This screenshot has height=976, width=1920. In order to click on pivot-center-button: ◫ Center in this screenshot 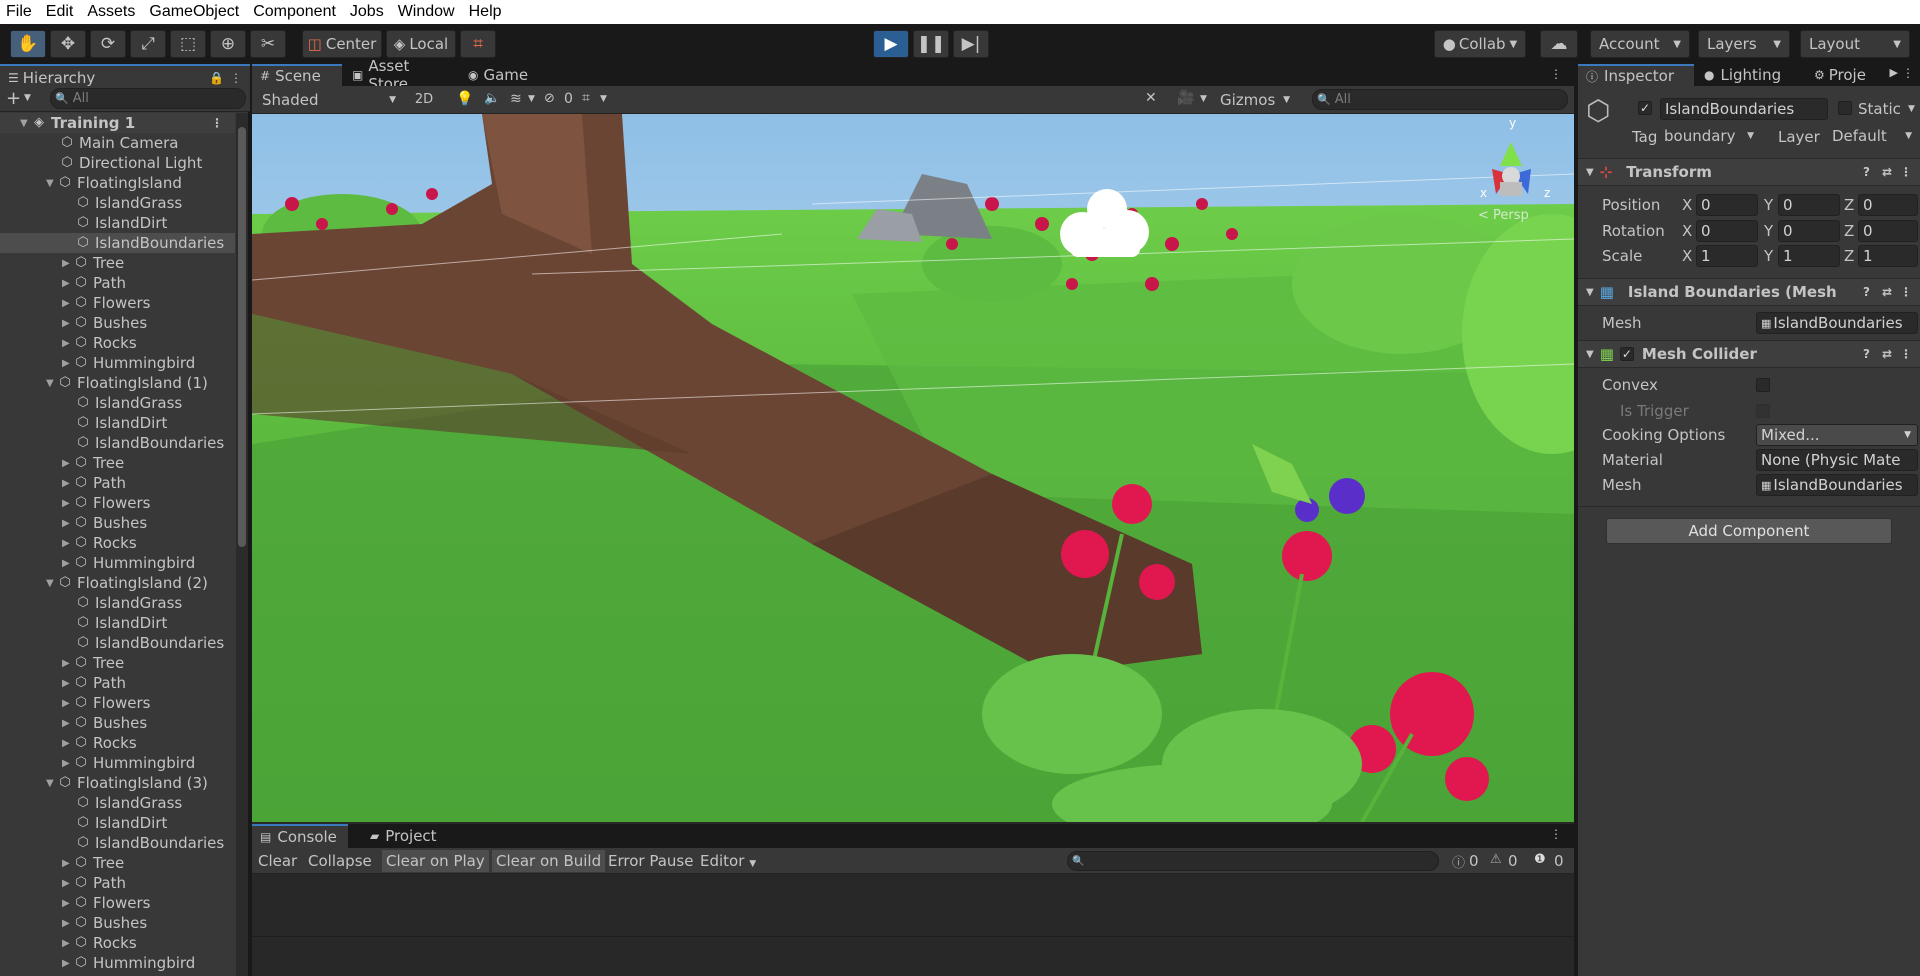, I will do `click(342, 44)`.